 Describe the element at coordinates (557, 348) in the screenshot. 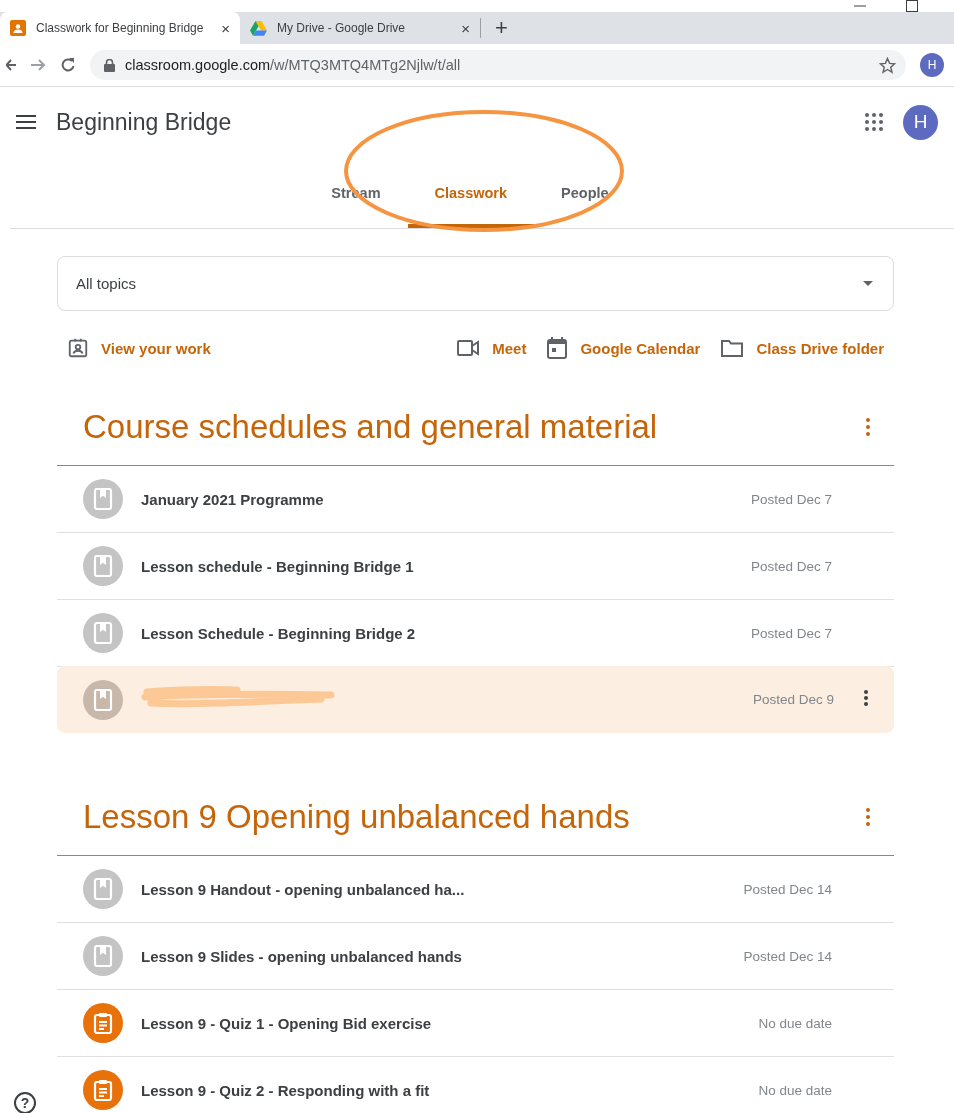

I see `calendar-icon` at that location.